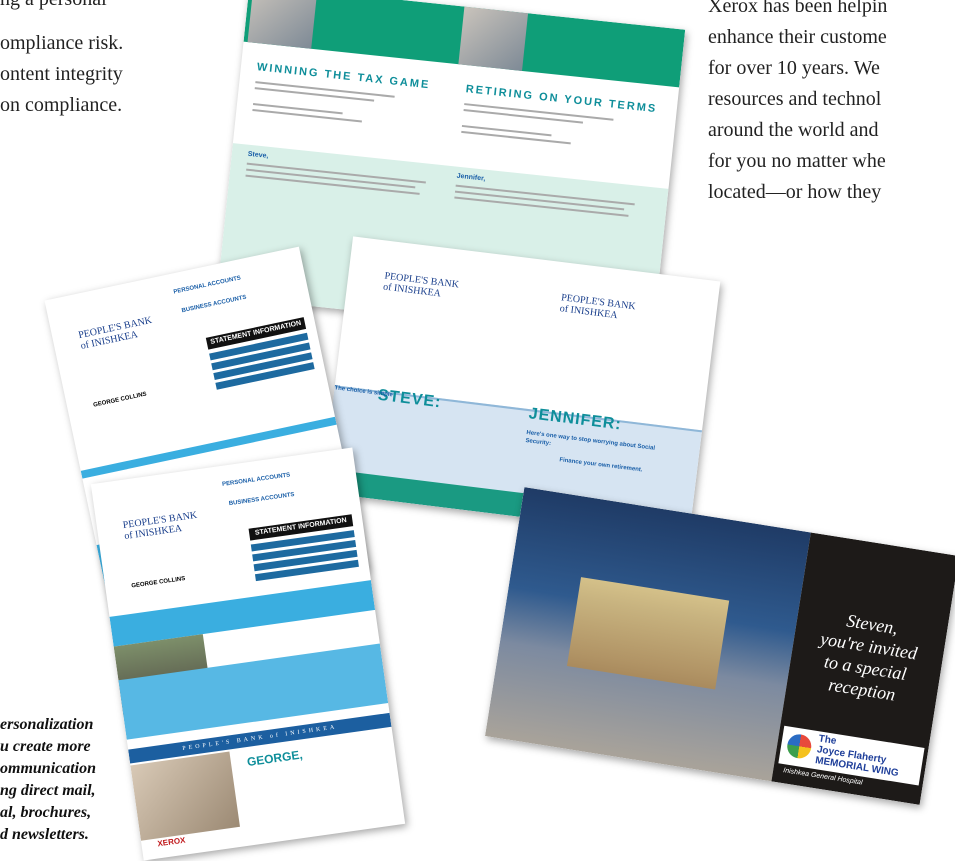 The height and width of the screenshot is (861, 955). What do you see at coordinates (160, 525) in the screenshot?
I see `statement2-bank-logo: PEOPLE'S BANK of INISHKEA` at bounding box center [160, 525].